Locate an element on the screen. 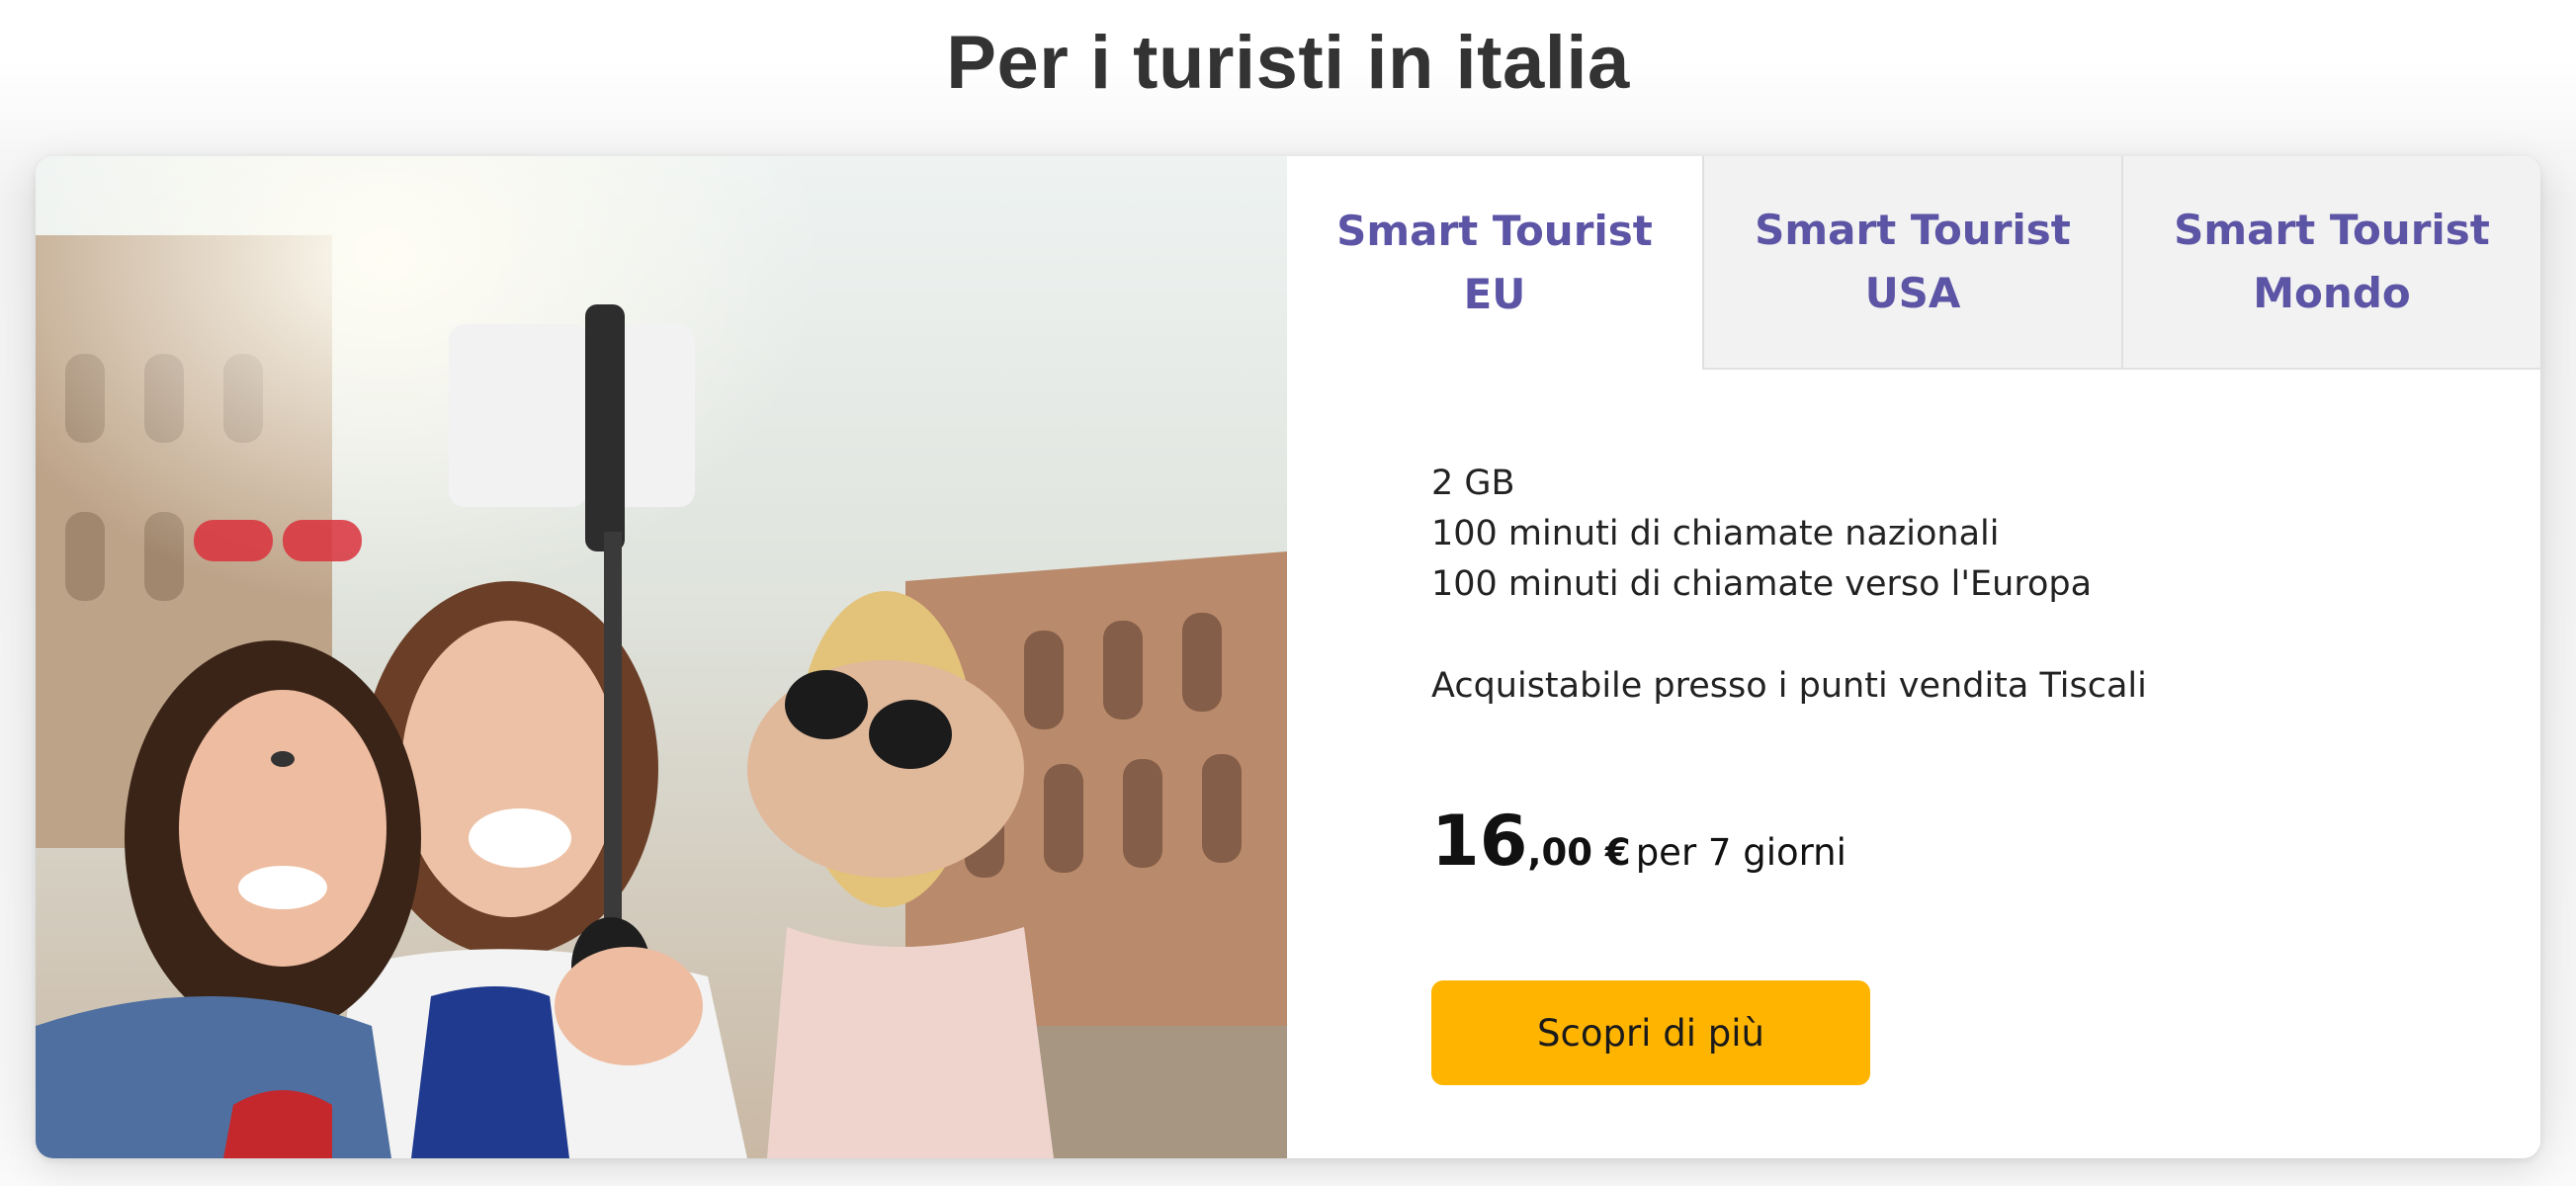  feature-national-calls: 100 minuti di chiamate nazionali is located at coordinates (1715, 533).